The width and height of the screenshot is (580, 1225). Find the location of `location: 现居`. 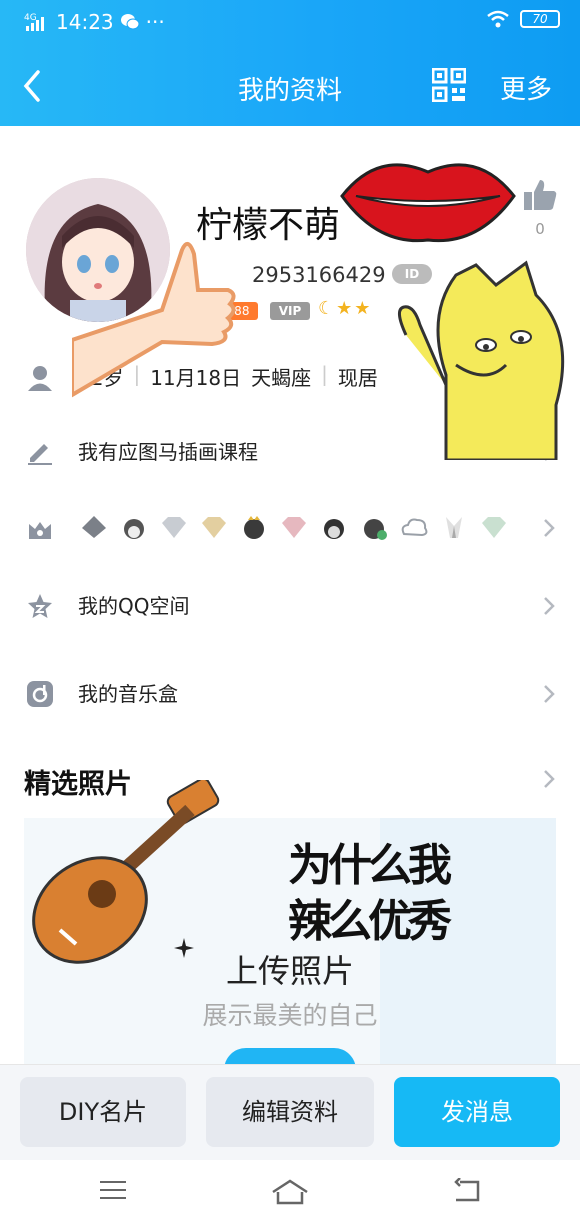

location: 现居 is located at coordinates (357, 378).